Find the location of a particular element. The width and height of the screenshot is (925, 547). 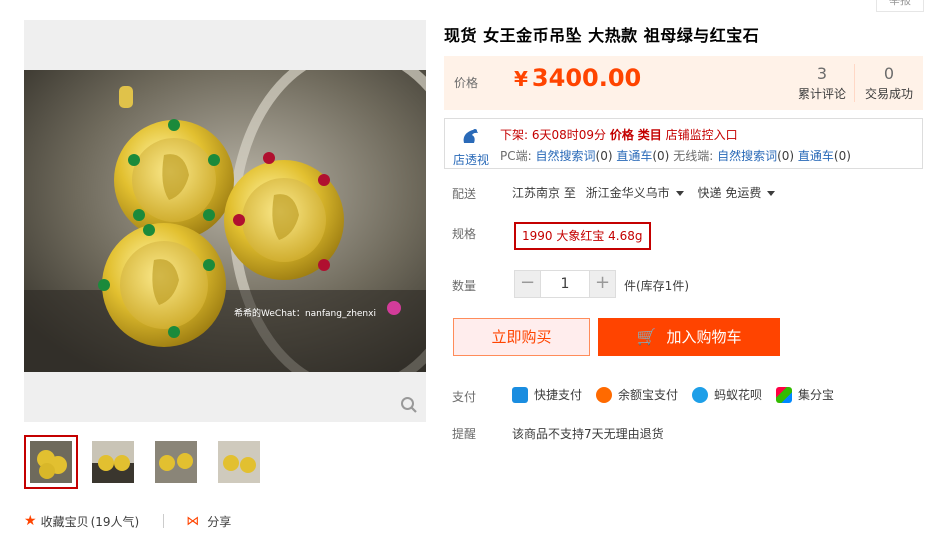

payment-method-label: 蚂蚁花呗 is located at coordinates (738, 395).